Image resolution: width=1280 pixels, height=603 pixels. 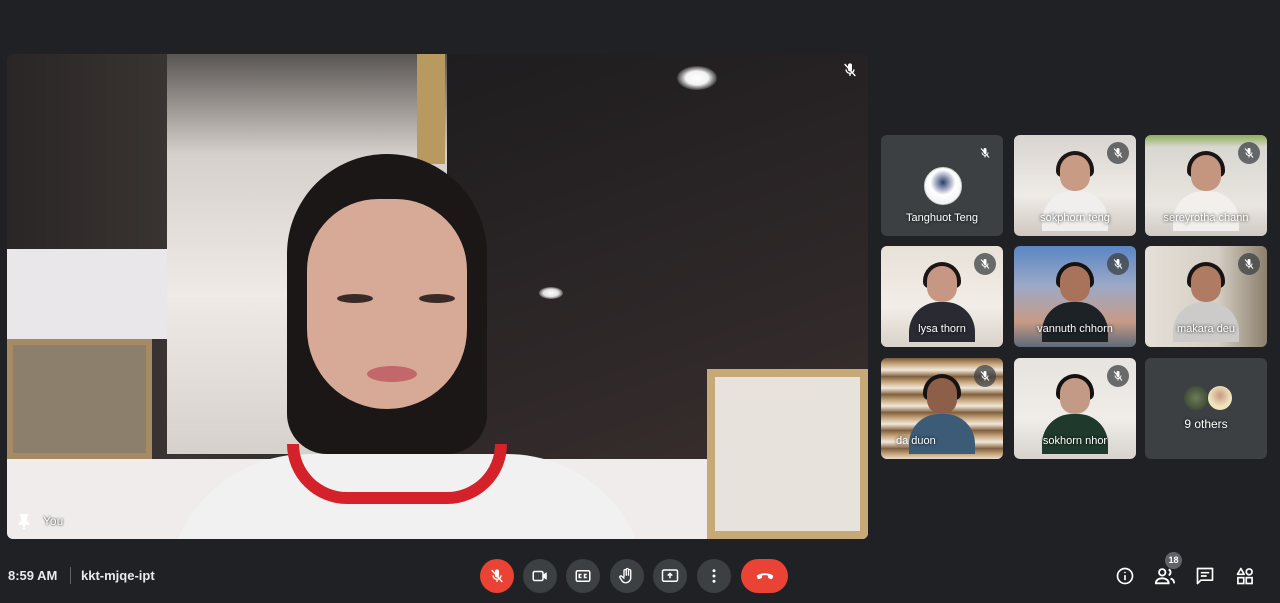 I want to click on hang-up-icon, so click(x=764, y=576).